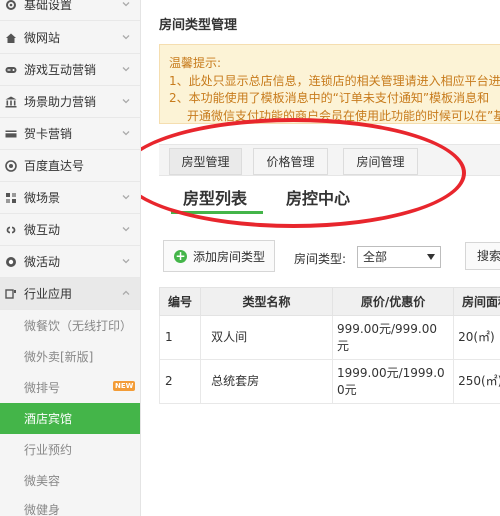 The width and height of the screenshot is (500, 516). What do you see at coordinates (476, 337) in the screenshot?
I see `cell-area: 20(㎡)` at bounding box center [476, 337].